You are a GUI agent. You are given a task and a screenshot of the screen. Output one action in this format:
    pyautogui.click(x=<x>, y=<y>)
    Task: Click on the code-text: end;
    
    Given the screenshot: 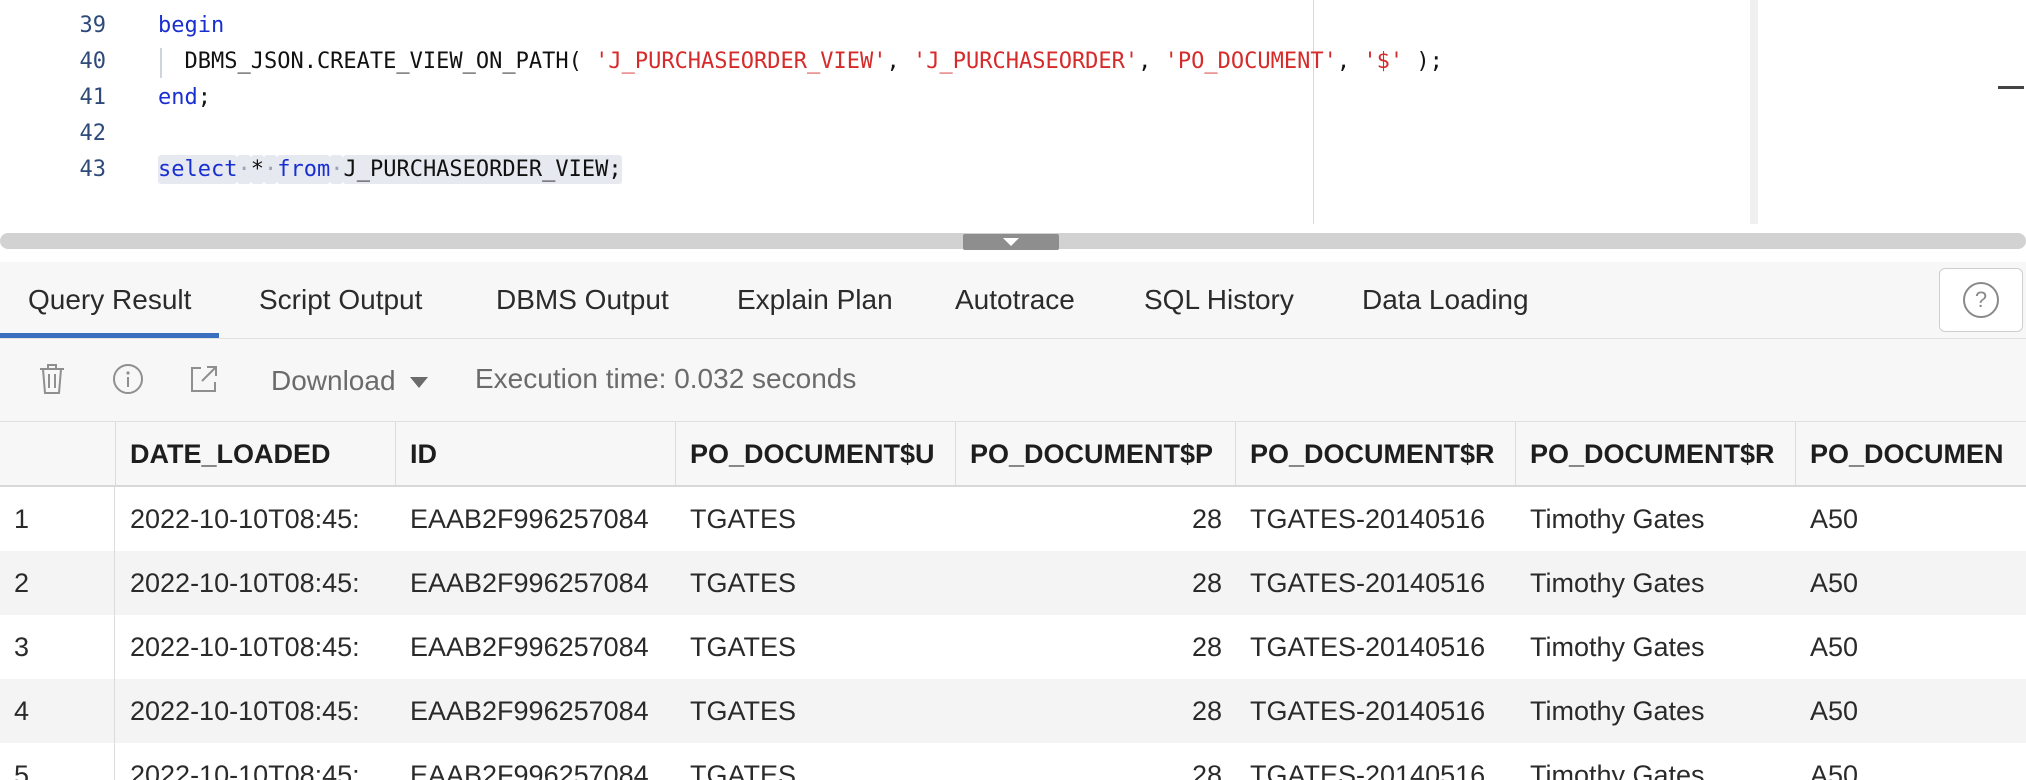 What is the action you would take?
    pyautogui.click(x=184, y=98)
    